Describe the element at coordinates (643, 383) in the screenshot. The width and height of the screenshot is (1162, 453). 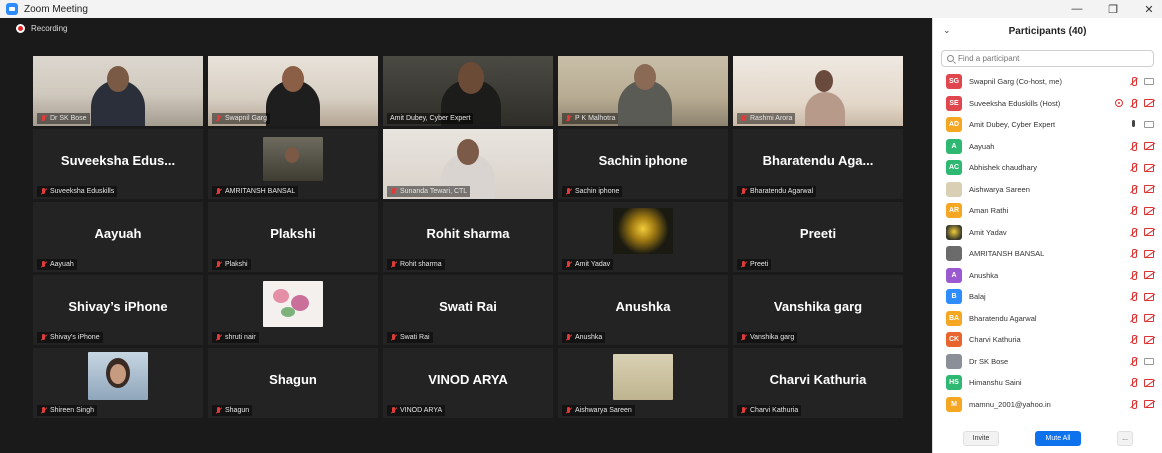
I see `video-tile: Aishwarya Sareen` at that location.